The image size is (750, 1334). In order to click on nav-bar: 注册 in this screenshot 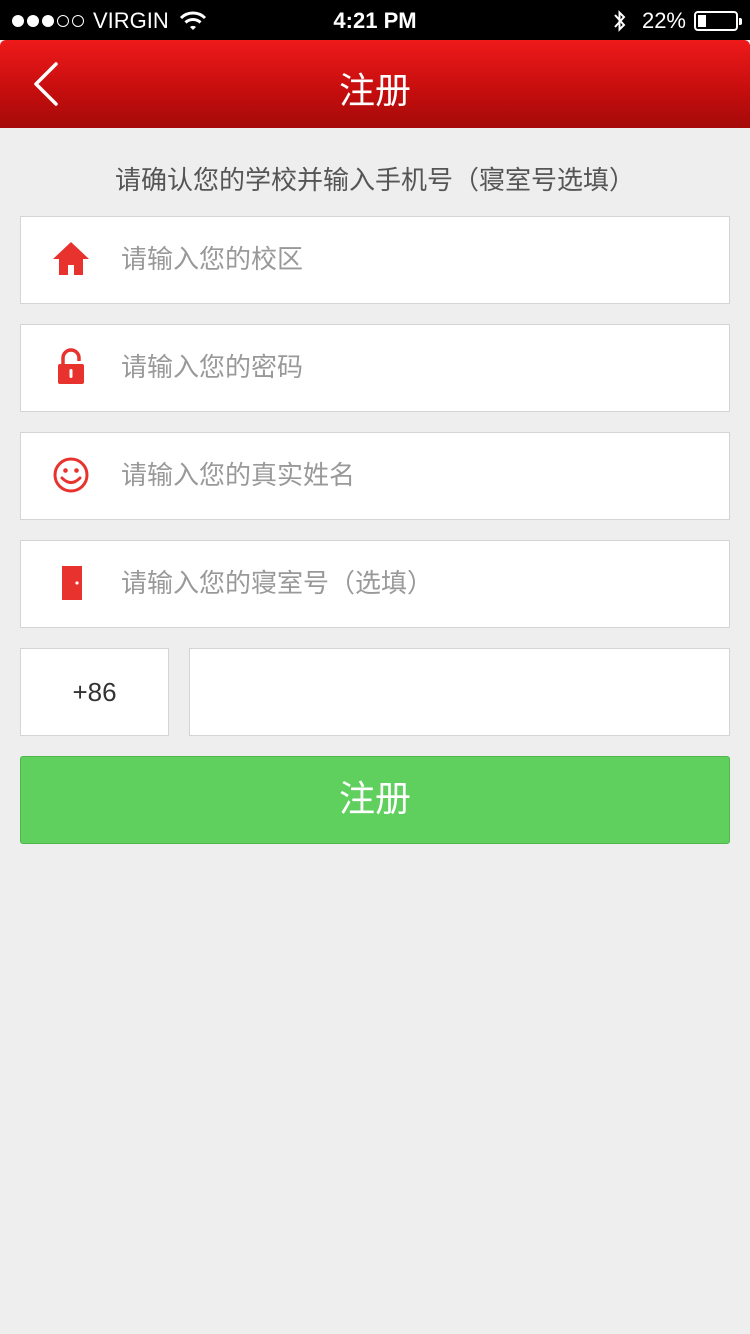, I will do `click(375, 84)`.